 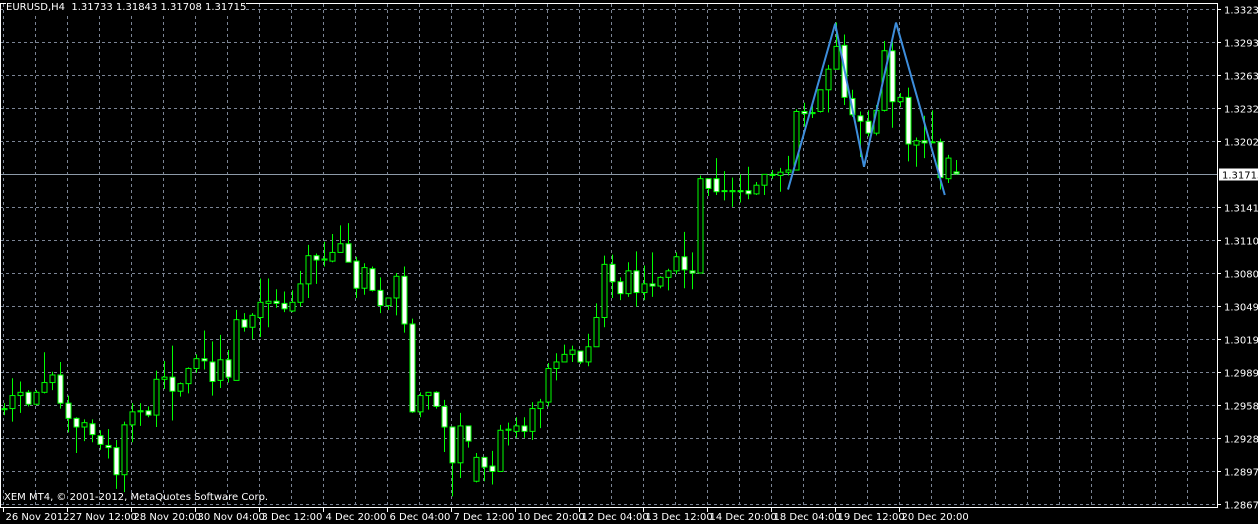 I want to click on price-tick-label: 1.30195, so click(x=1241, y=341).